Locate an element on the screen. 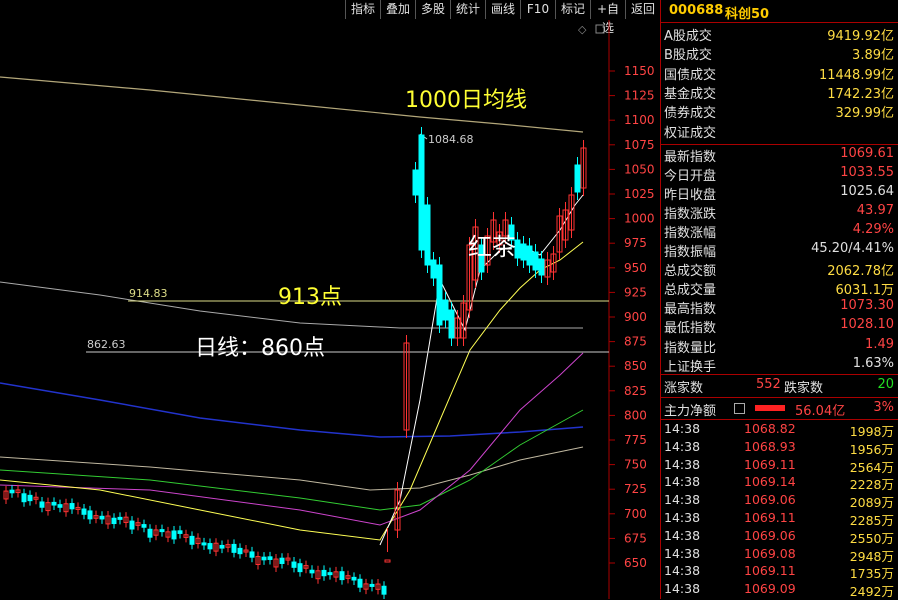 The height and width of the screenshot is (600, 898). tick-price: 1069.14 is located at coordinates (770, 482).